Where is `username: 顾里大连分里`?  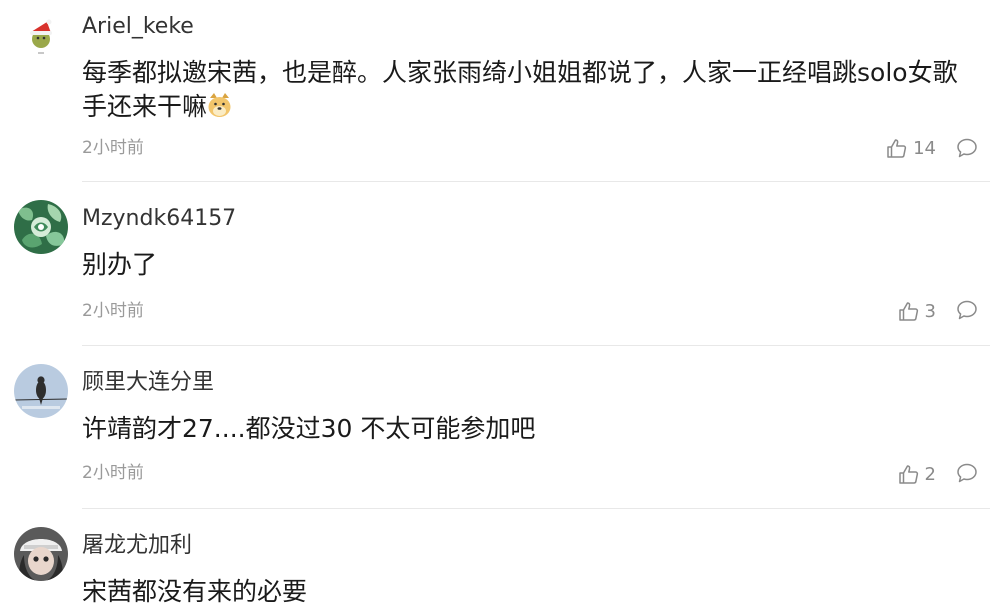 username: 顾里大连分里 is located at coordinates (148, 383).